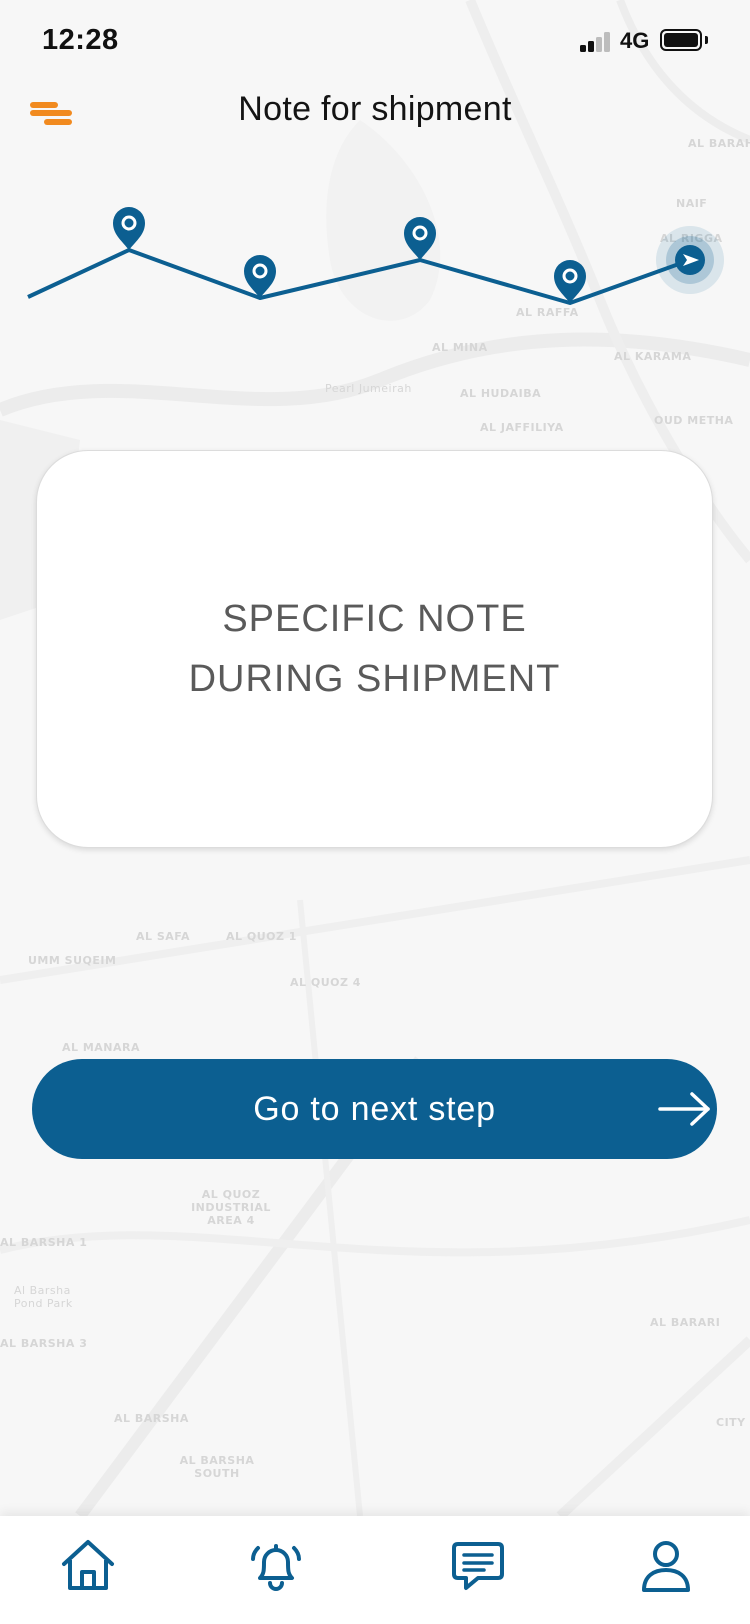 The image size is (750, 1624). I want to click on next-step-label: Go to next step, so click(374, 1109).